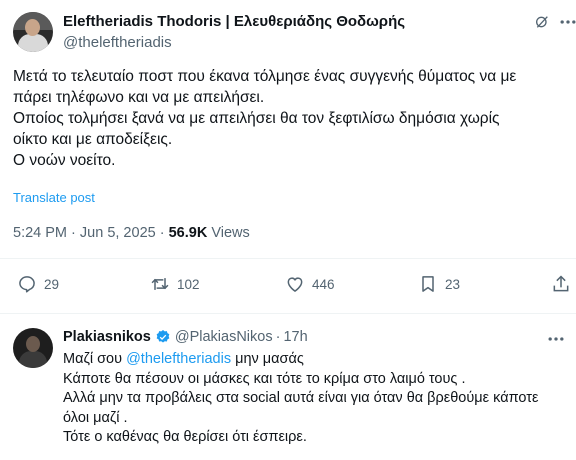  I want to click on views-count: 56.9K, so click(188, 233).